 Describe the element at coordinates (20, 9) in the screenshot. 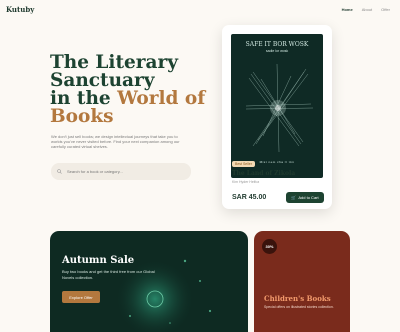

I see `site-logo: Kutuby` at that location.